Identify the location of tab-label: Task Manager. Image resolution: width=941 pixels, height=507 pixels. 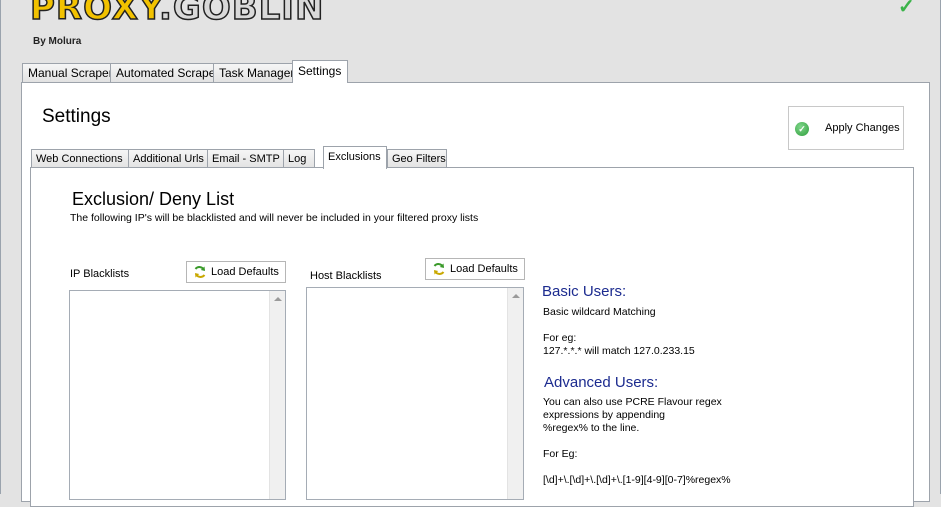
(257, 73).